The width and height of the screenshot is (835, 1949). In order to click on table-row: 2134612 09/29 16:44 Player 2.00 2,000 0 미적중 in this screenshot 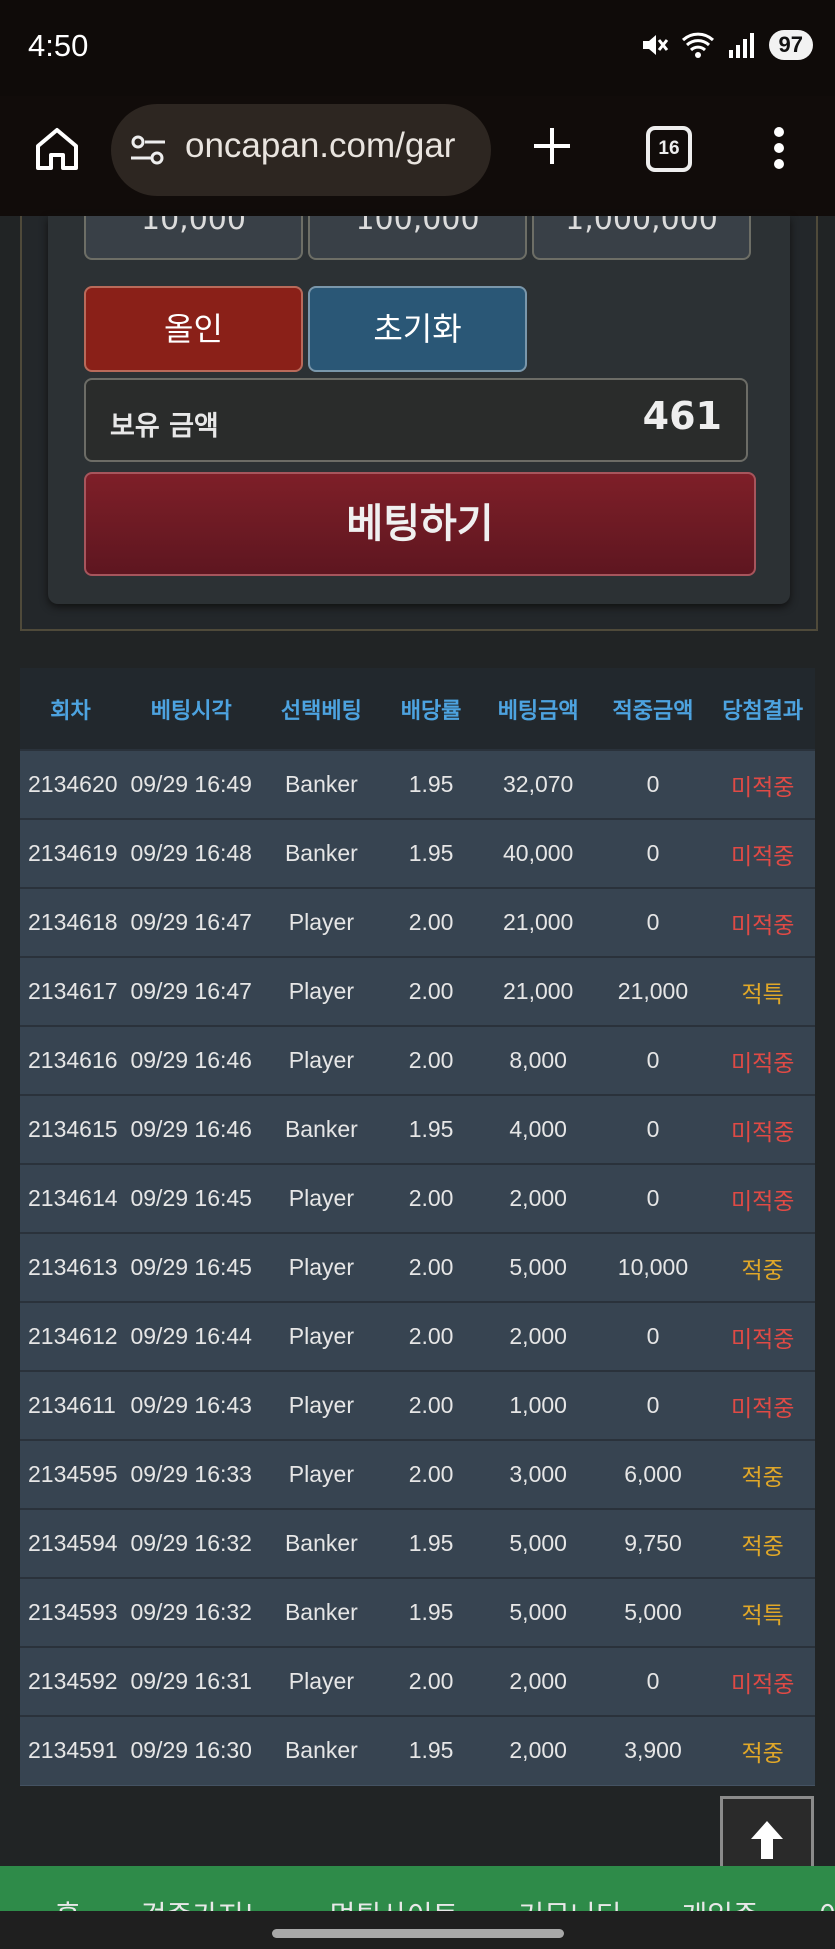, I will do `click(417, 1336)`.